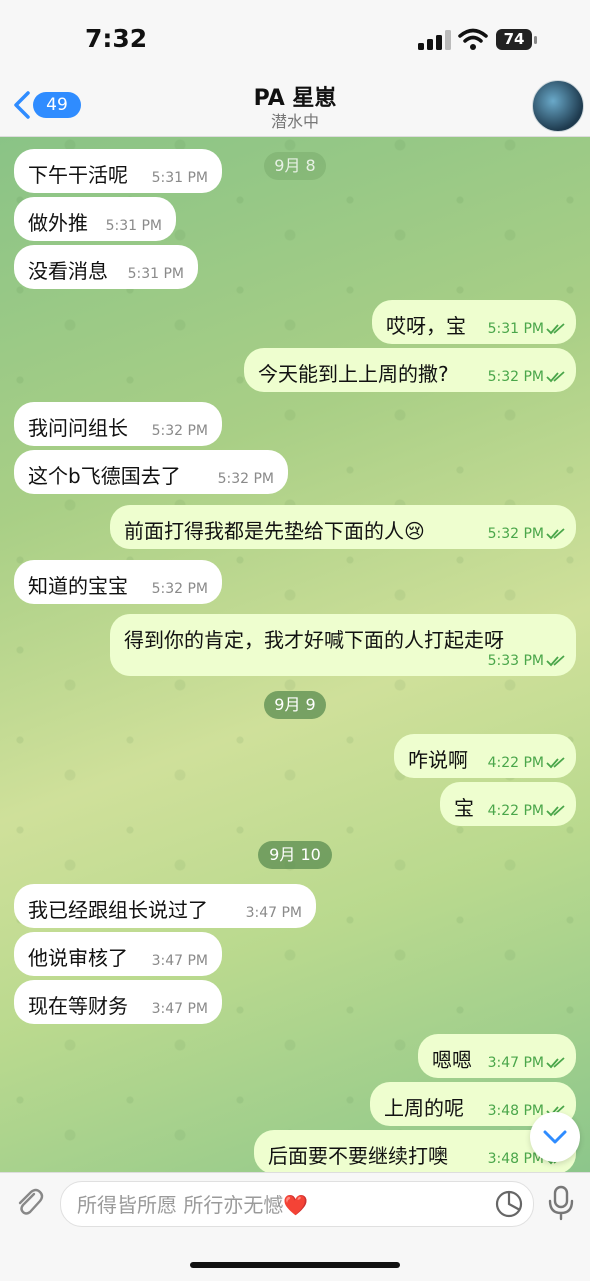 This screenshot has height=1281, width=590. I want to click on message-text: 后面要不要继续打噢, so click(358, 1156).